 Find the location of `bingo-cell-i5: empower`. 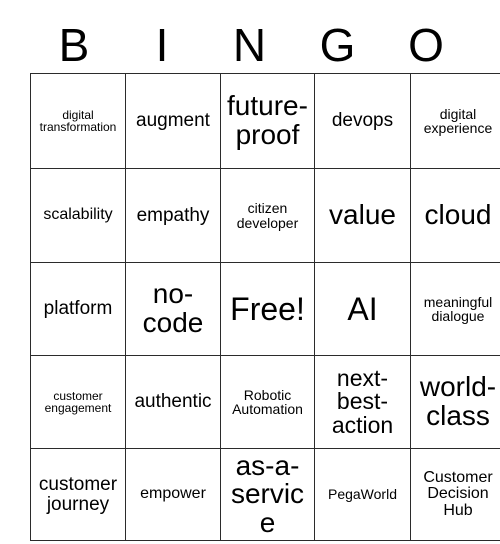

bingo-cell-i5: empower is located at coordinates (173, 494).